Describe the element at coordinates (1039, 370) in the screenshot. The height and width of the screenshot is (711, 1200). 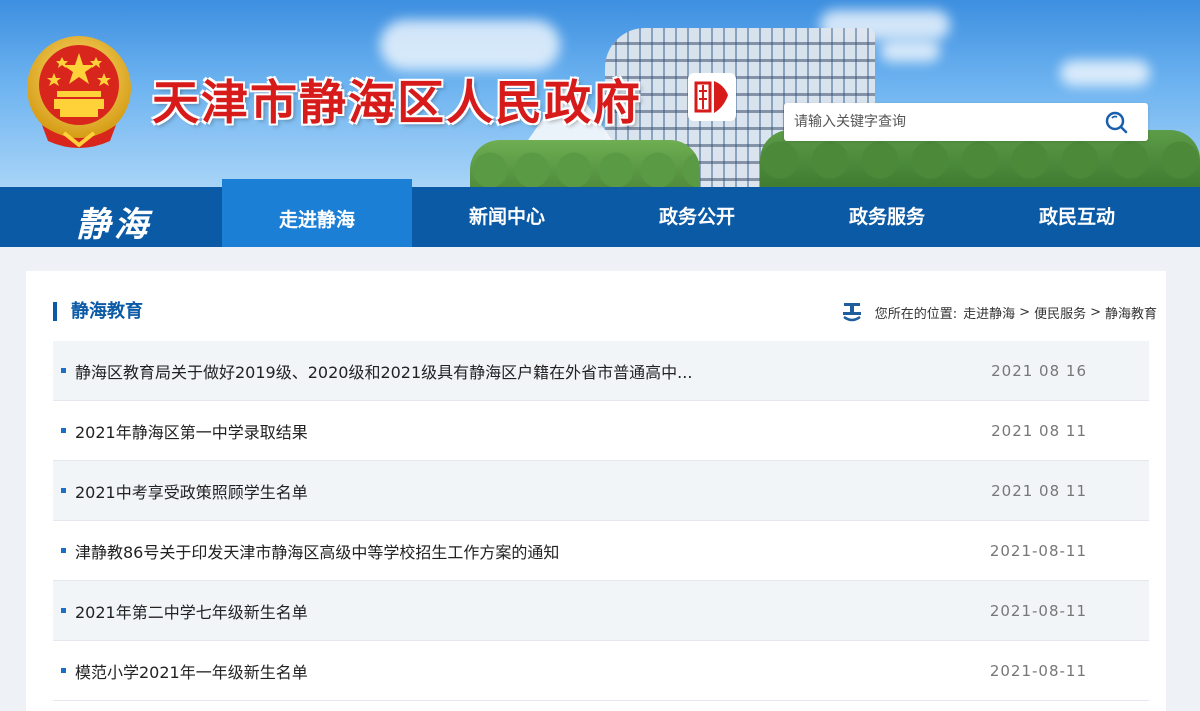
I see `news-date: 2021 08 16` at that location.